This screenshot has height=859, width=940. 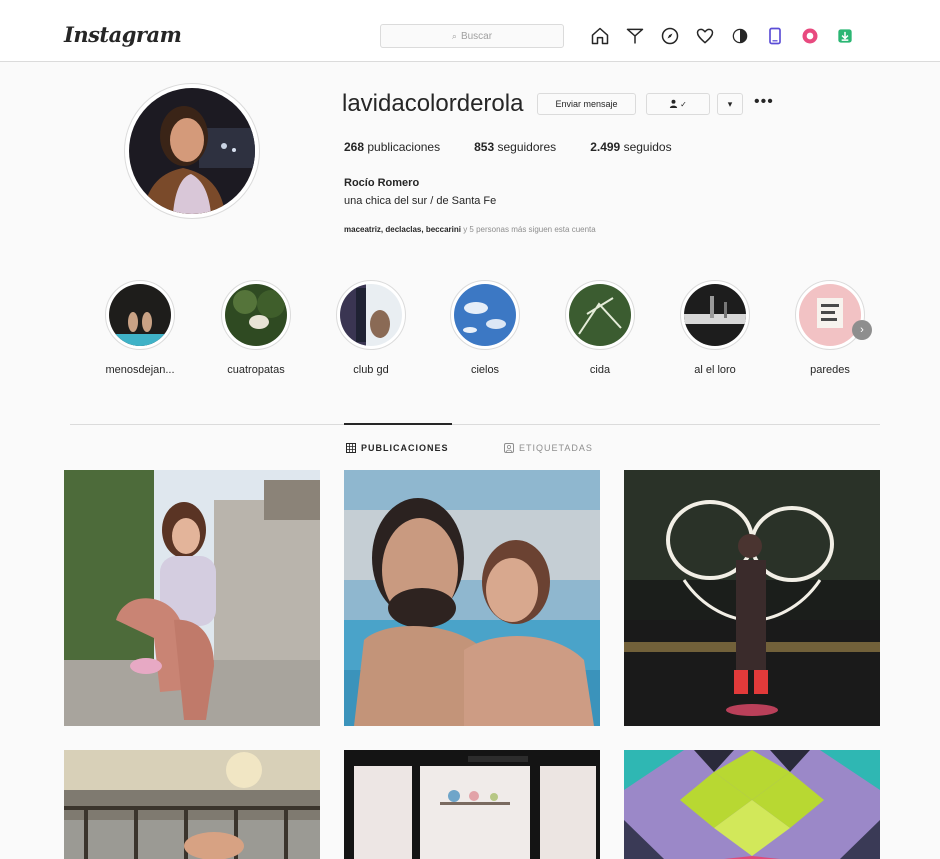 I want to click on top-navigation-bar: Instagram ⌕ Buscar, so click(x=470, y=31).